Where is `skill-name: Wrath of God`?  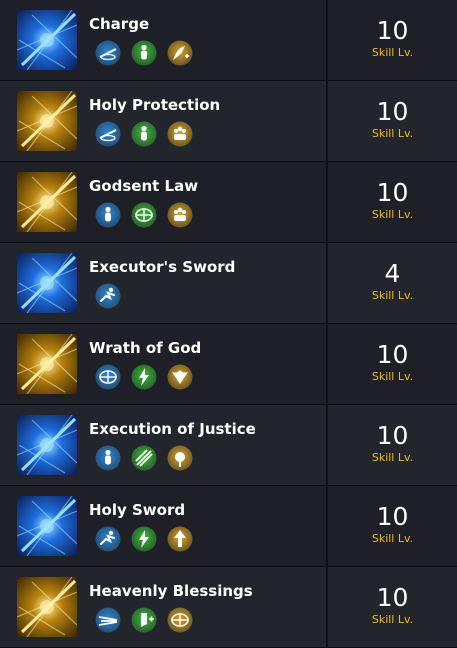 skill-name: Wrath of God is located at coordinates (145, 348).